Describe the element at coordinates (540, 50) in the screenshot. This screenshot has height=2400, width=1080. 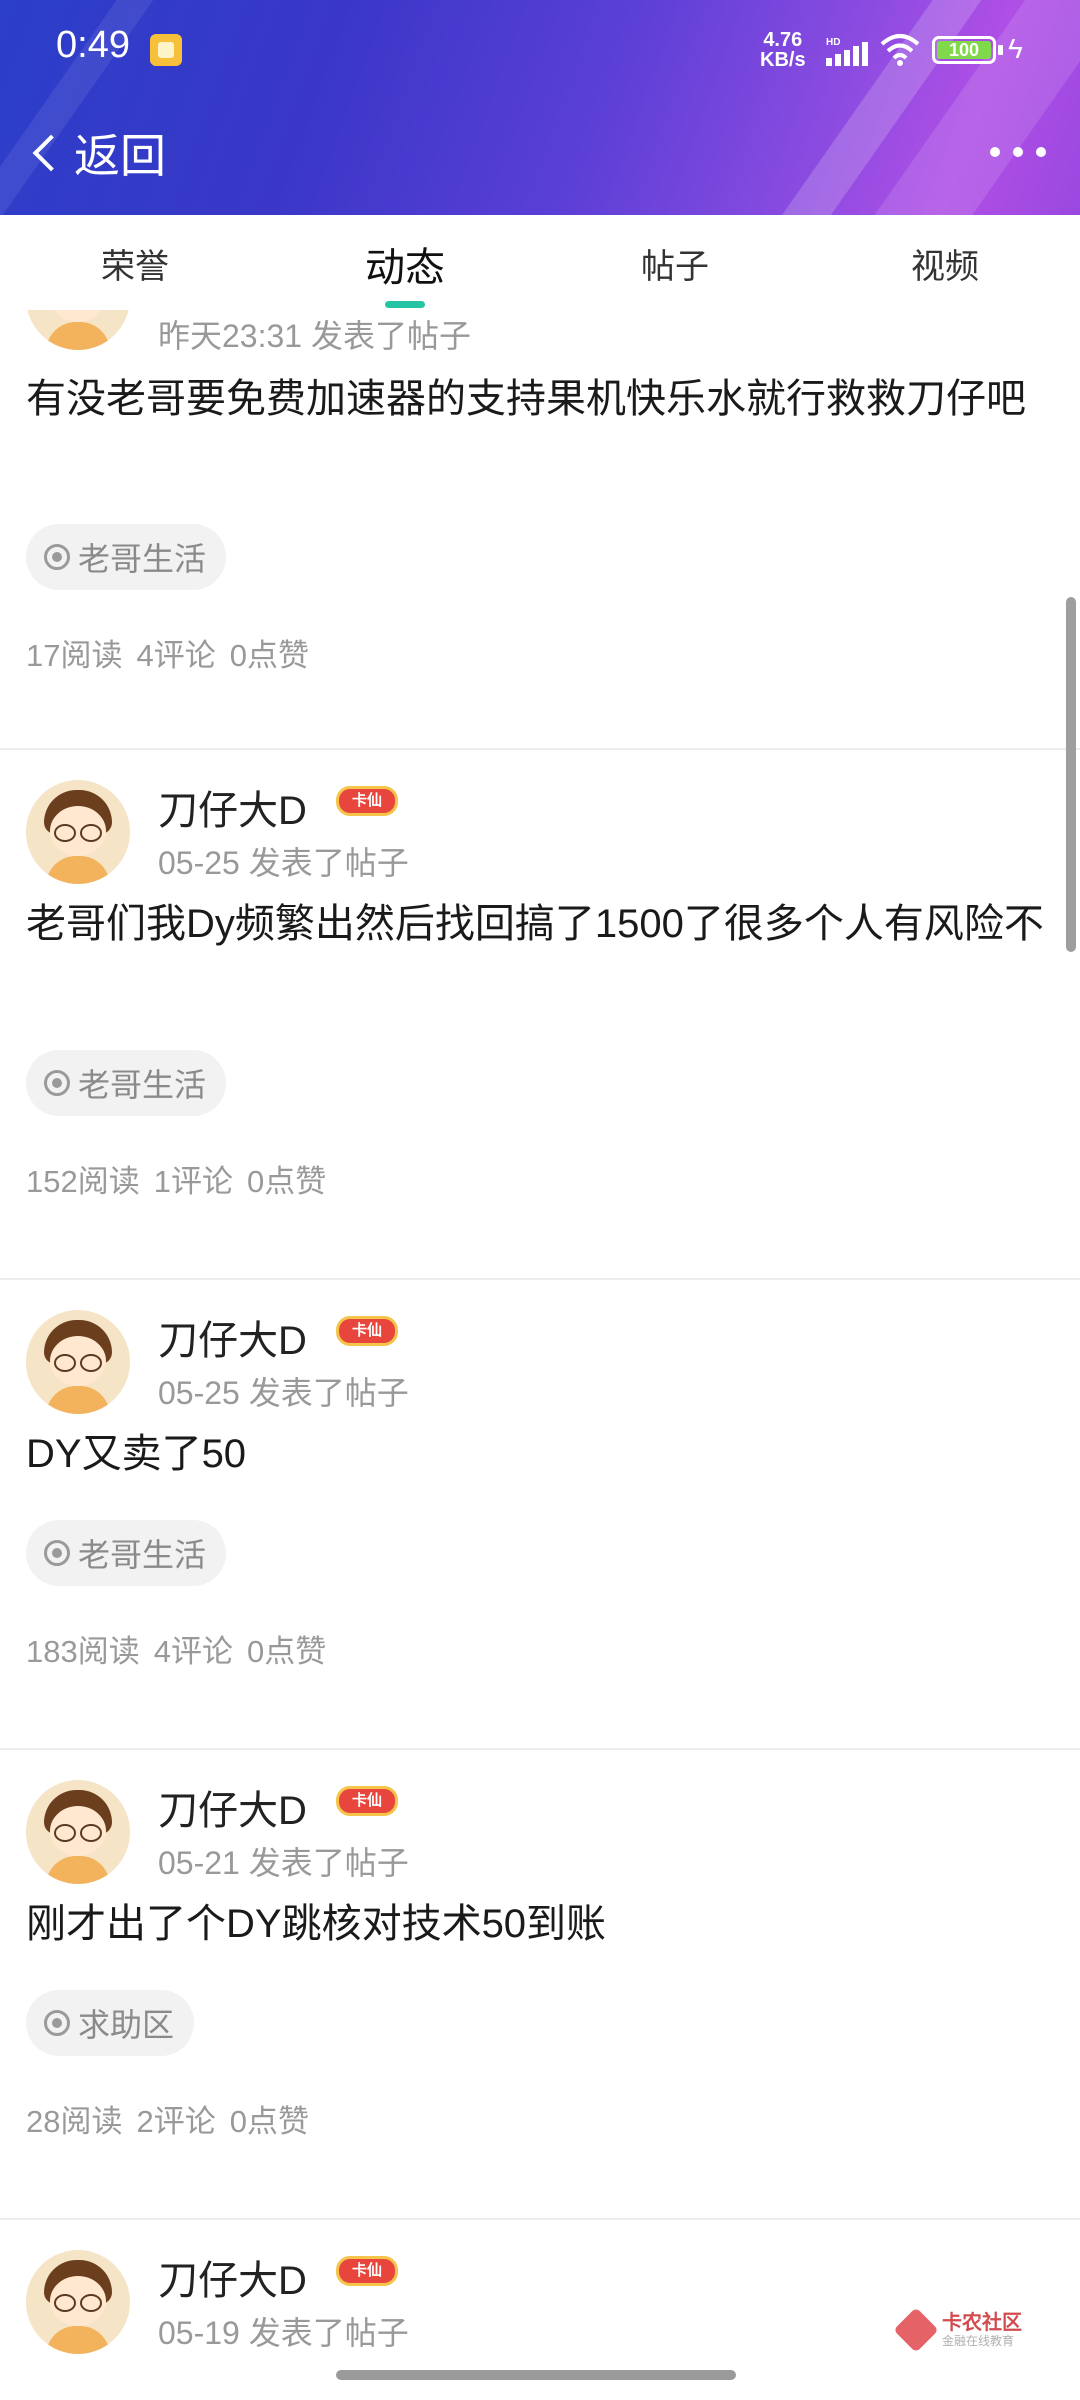
I see `status-bar: 0:49 4.76 KB/s HD 100 ϟ` at that location.